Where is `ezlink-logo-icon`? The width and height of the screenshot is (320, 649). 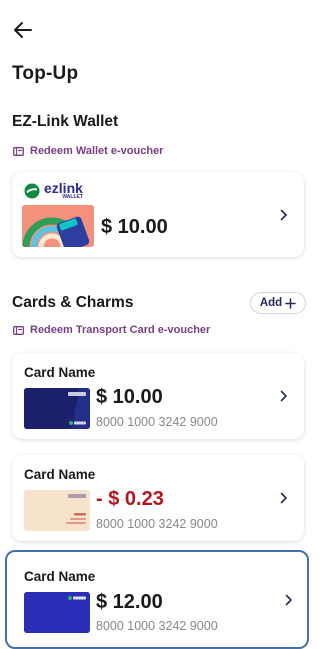
ezlink-logo-icon is located at coordinates (32, 190).